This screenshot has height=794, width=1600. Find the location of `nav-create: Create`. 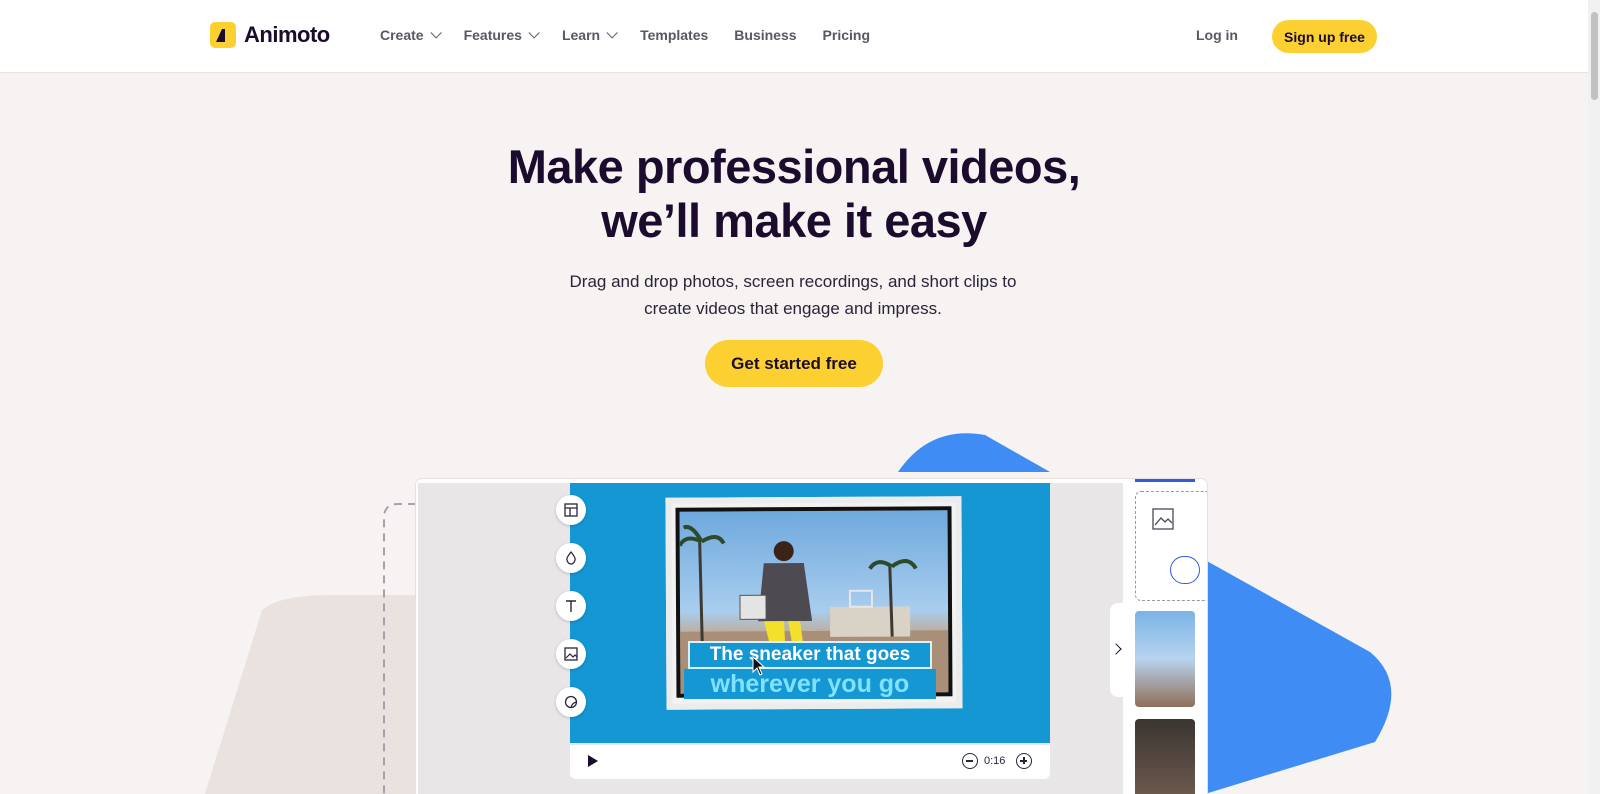

nav-create: Create is located at coordinates (411, 35).